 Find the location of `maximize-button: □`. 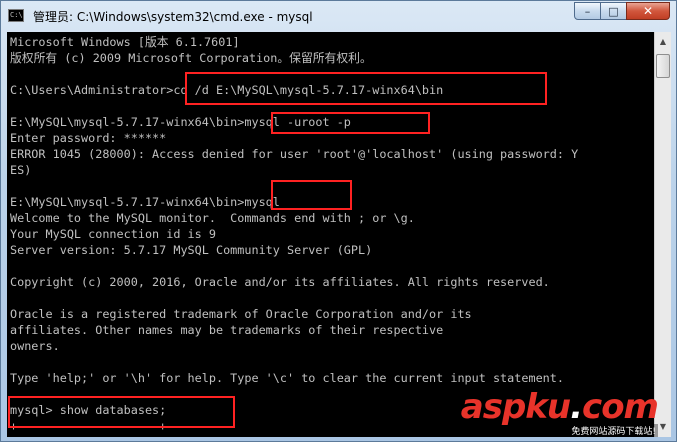

maximize-button: □ is located at coordinates (613, 11).